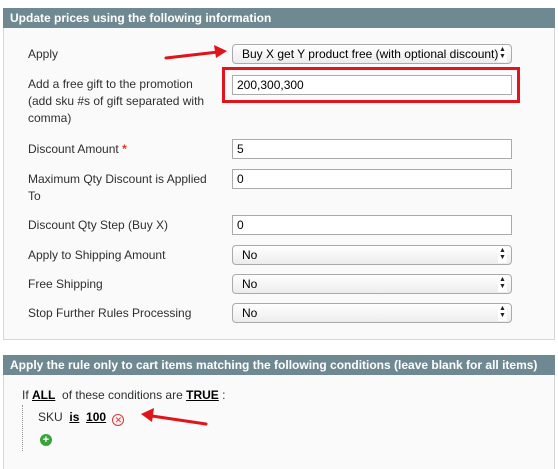  I want to click on apply-to-shipping-select: No ▲ ▼, so click(372, 255).